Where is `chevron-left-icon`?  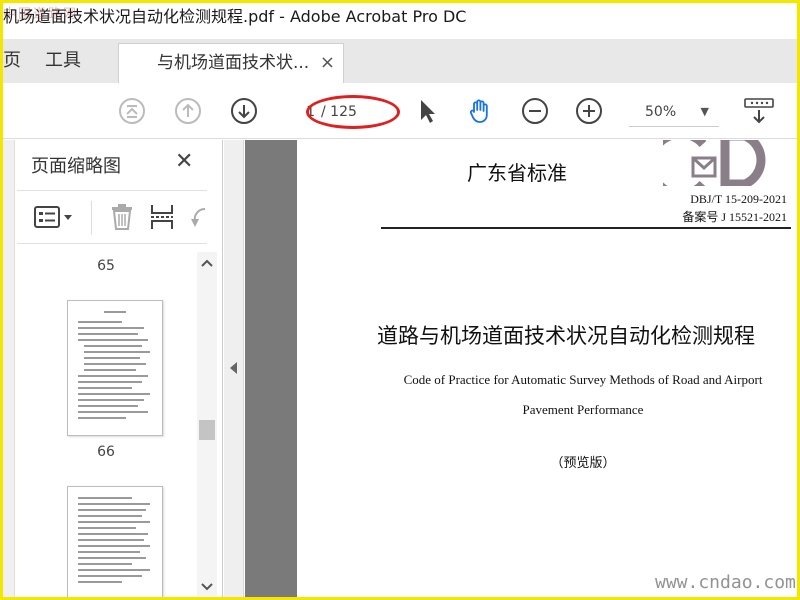 chevron-left-icon is located at coordinates (233, 368).